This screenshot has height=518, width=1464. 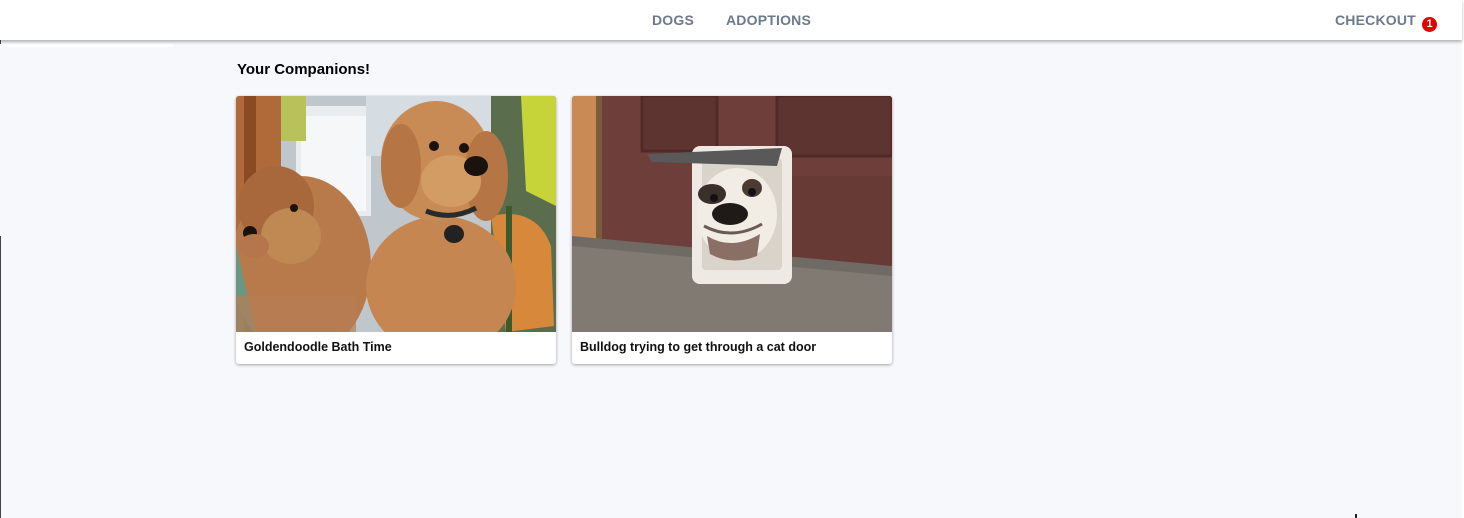 I want to click on companion-card-goldendoodle: Goldendoodle Bath Time, so click(x=396, y=230).